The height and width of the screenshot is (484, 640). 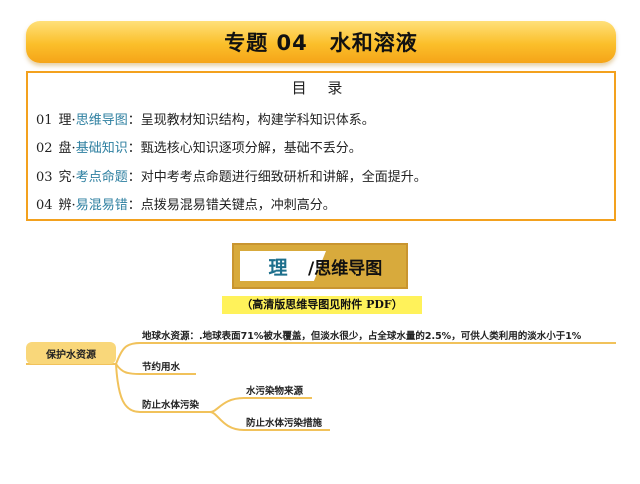 What do you see at coordinates (67, 120) in the screenshot?
I see `toc-item-prefix: 理·` at bounding box center [67, 120].